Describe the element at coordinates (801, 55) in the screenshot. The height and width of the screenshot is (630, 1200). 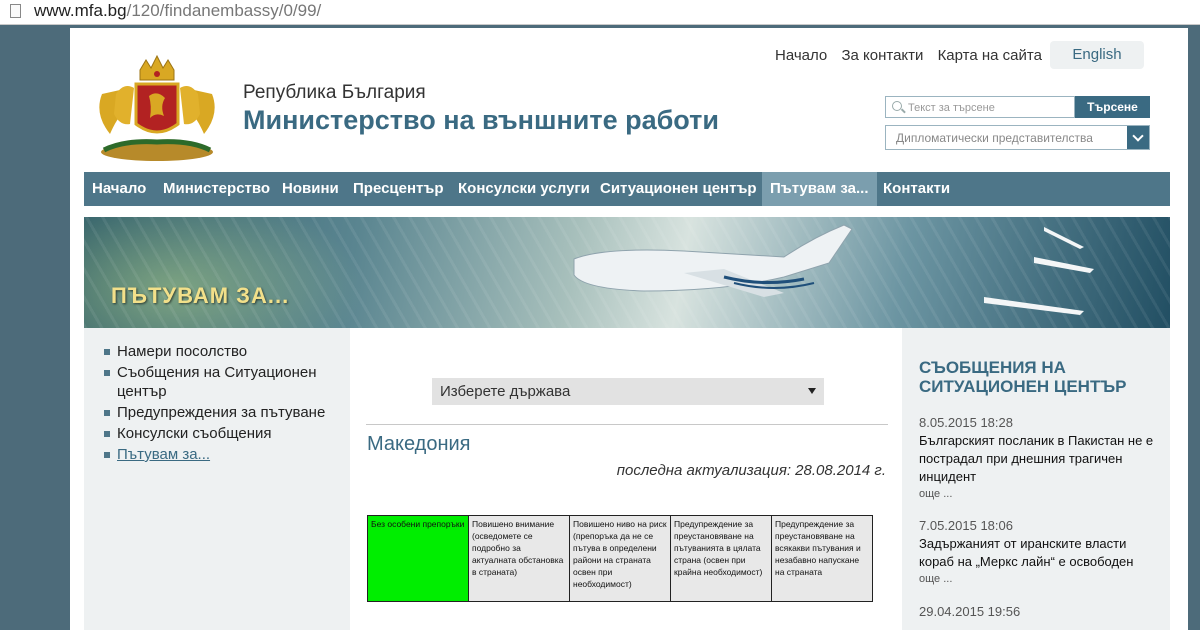
I see `top-link-home: Начало` at that location.